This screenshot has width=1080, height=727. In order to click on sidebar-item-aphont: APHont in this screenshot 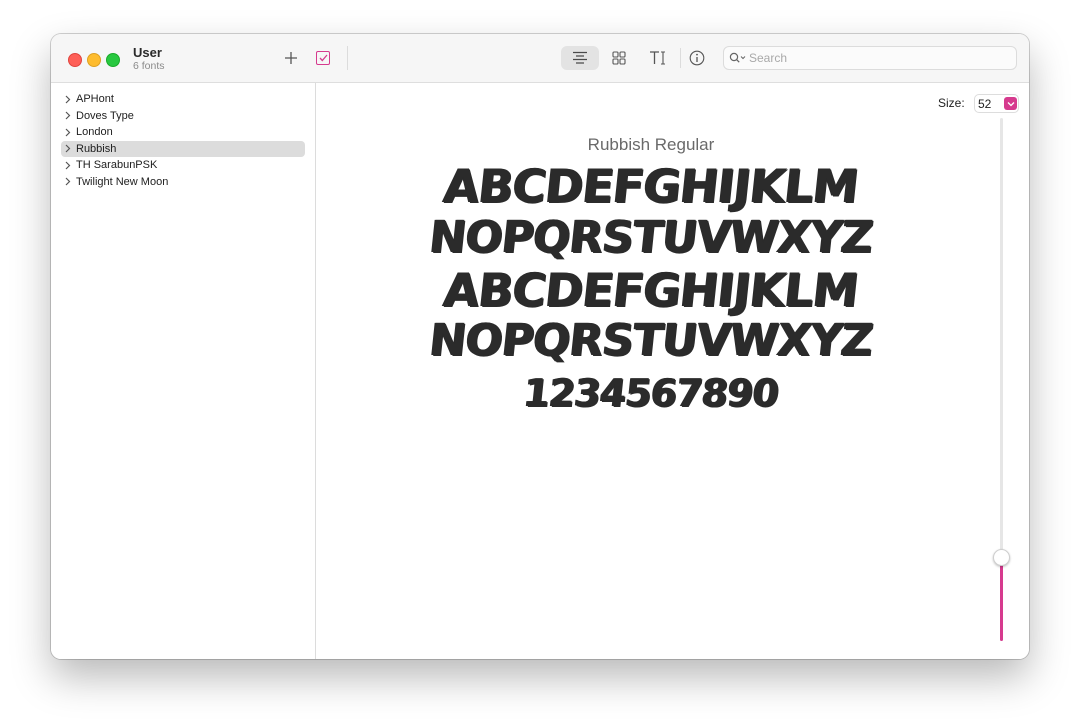, I will do `click(183, 99)`.